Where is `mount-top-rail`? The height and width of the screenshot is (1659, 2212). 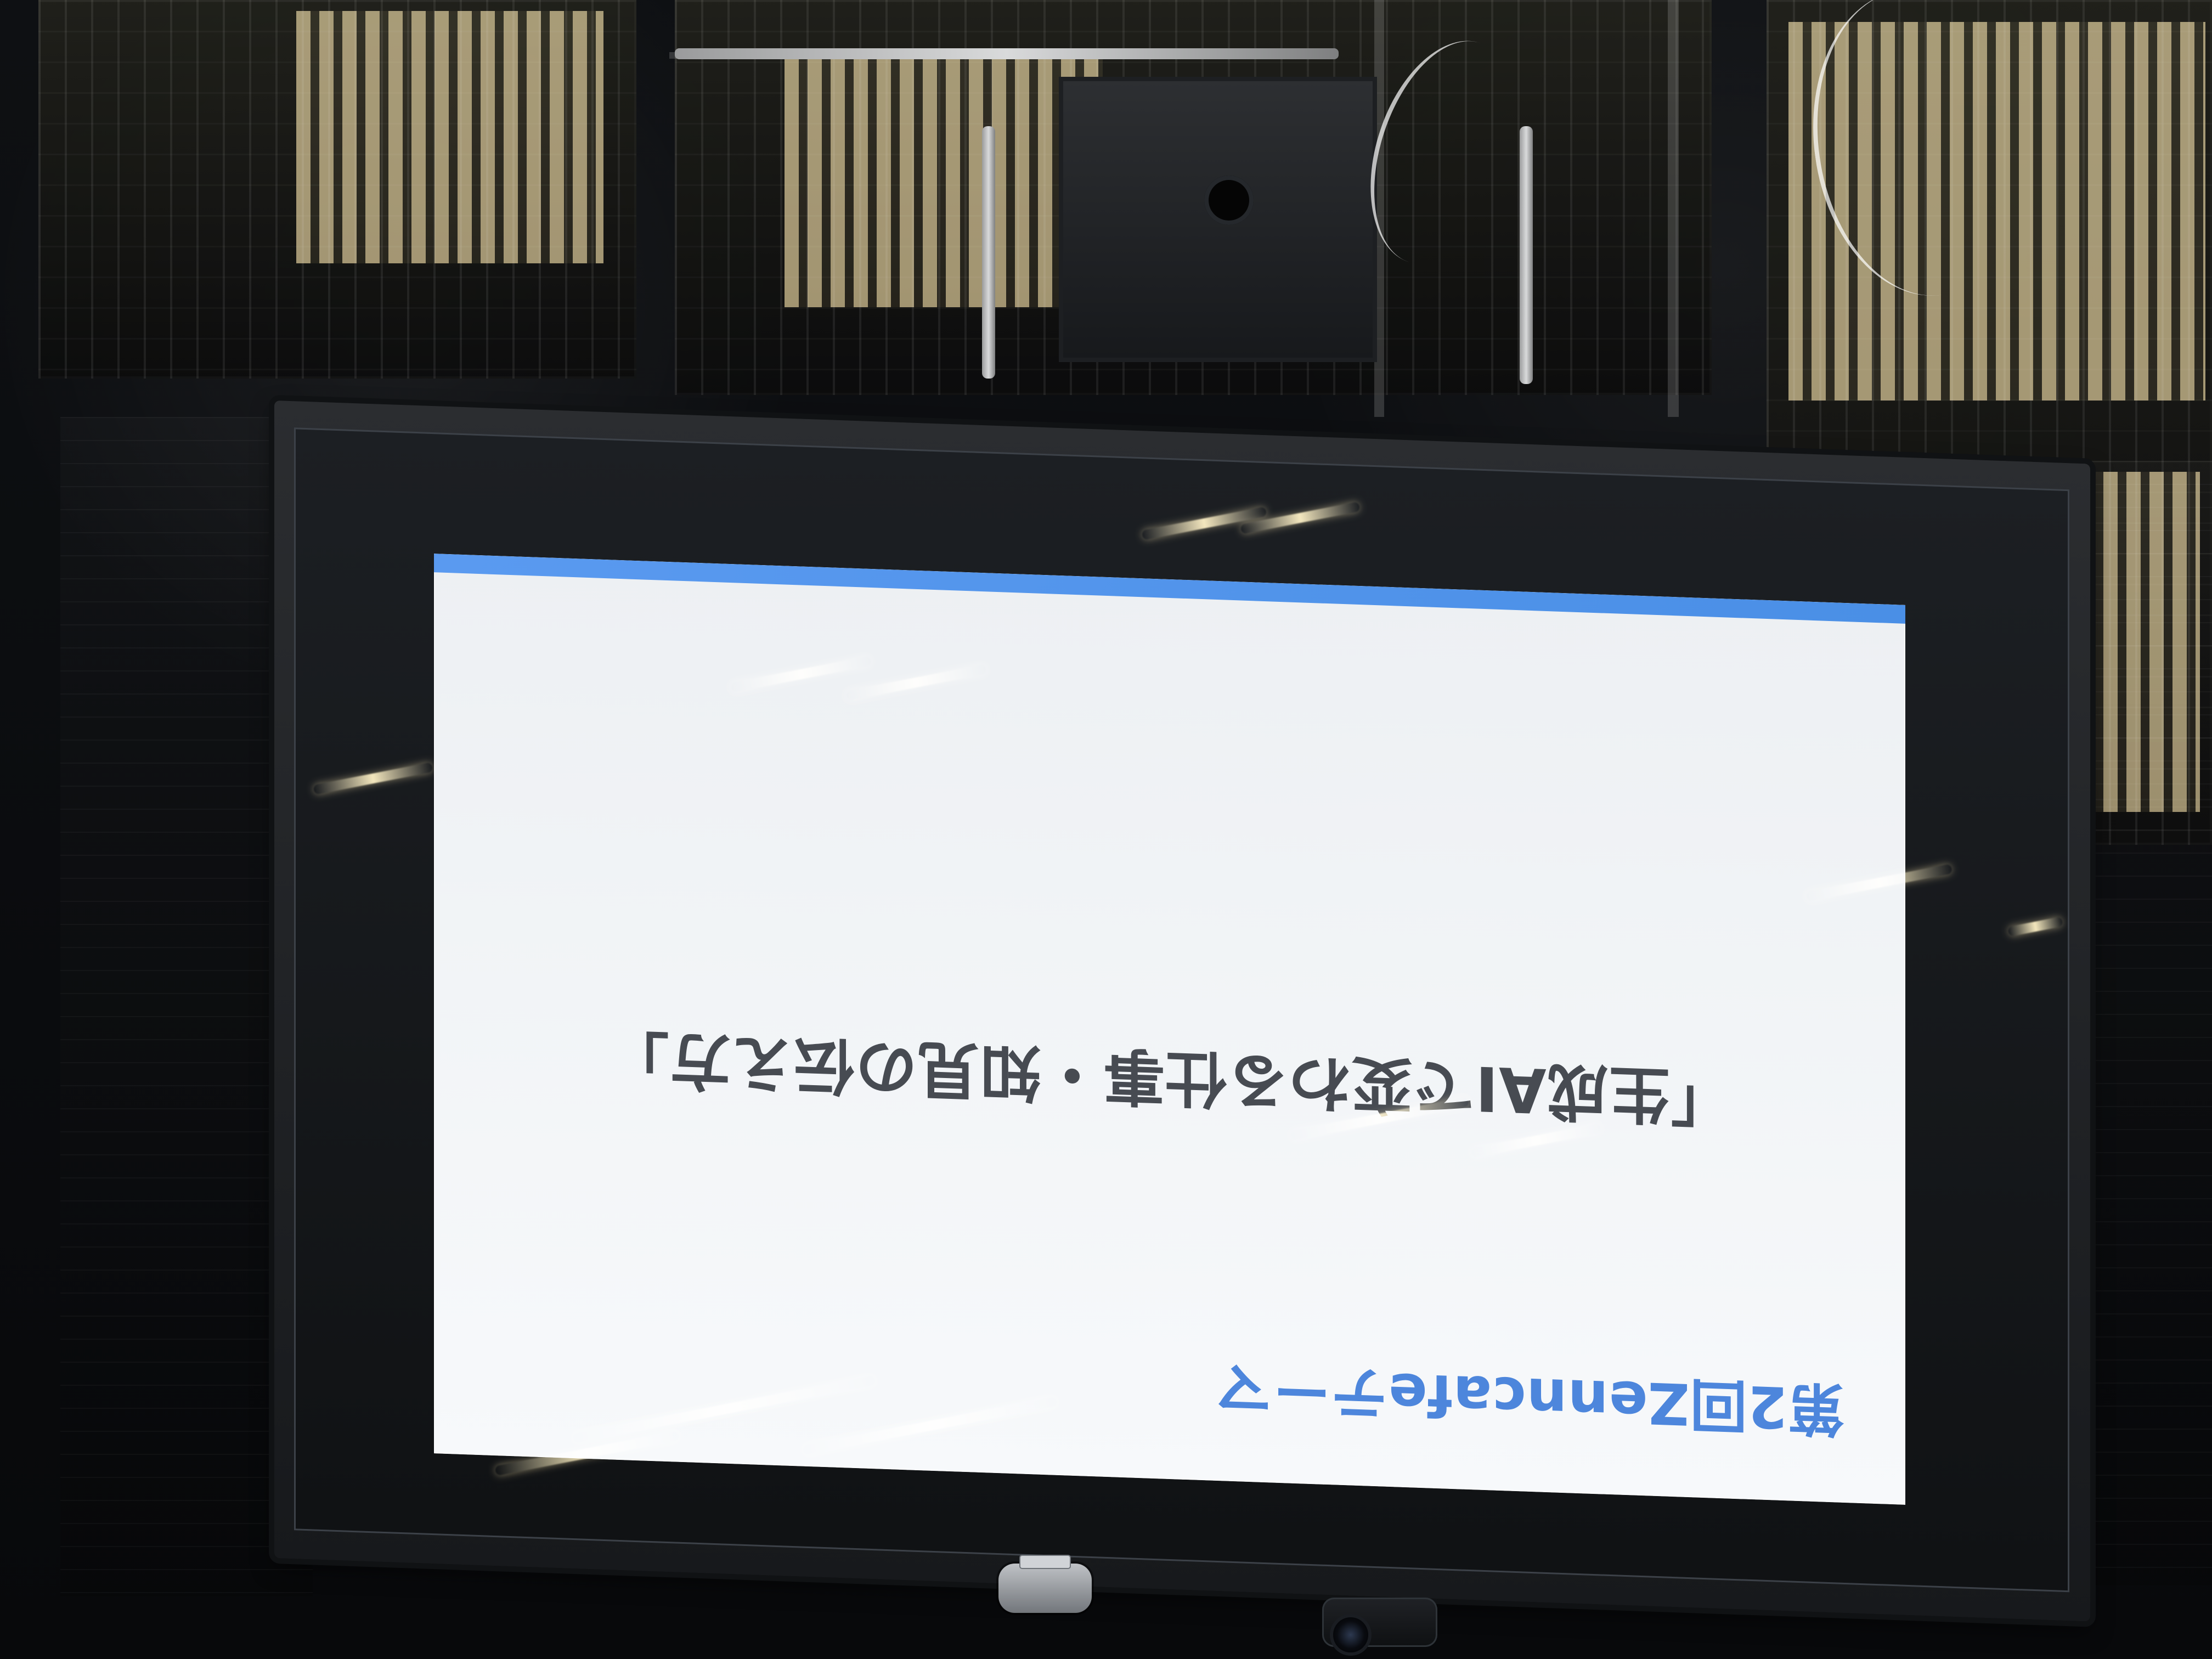 mount-top-rail is located at coordinates (1007, 53).